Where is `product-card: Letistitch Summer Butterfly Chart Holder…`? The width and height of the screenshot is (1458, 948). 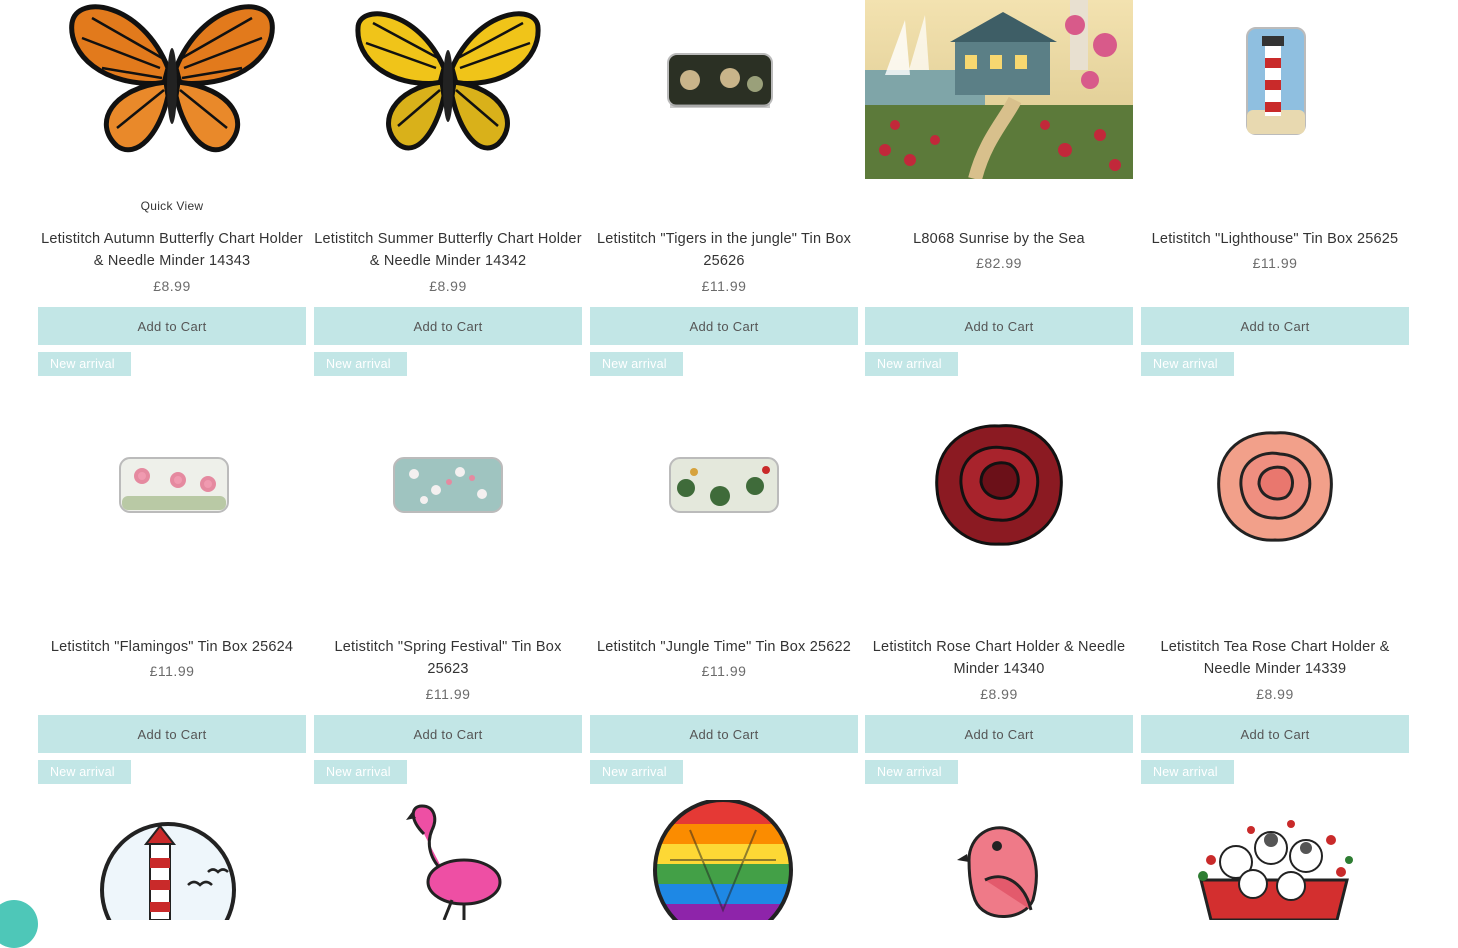 product-card: Letistitch Summer Butterfly Chart Holder… is located at coordinates (448, 190).